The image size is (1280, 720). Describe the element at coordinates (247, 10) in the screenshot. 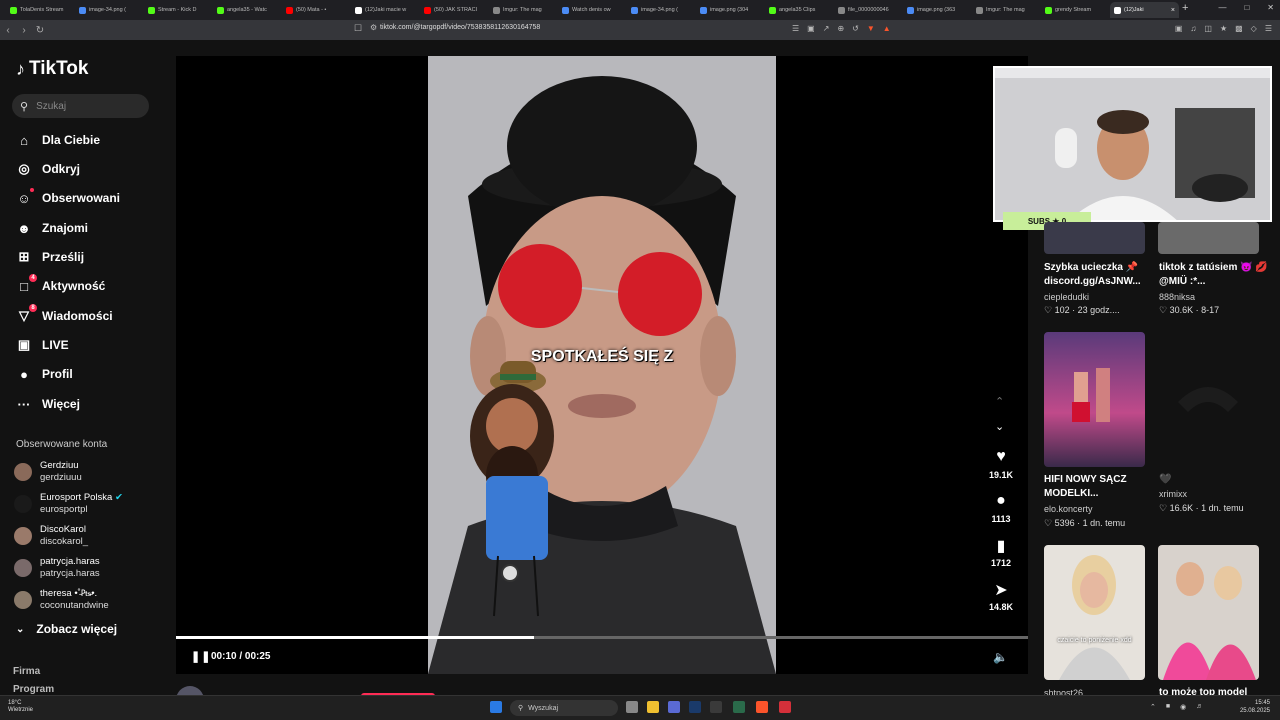

I see `browser-tab: angela35 - Watc` at that location.